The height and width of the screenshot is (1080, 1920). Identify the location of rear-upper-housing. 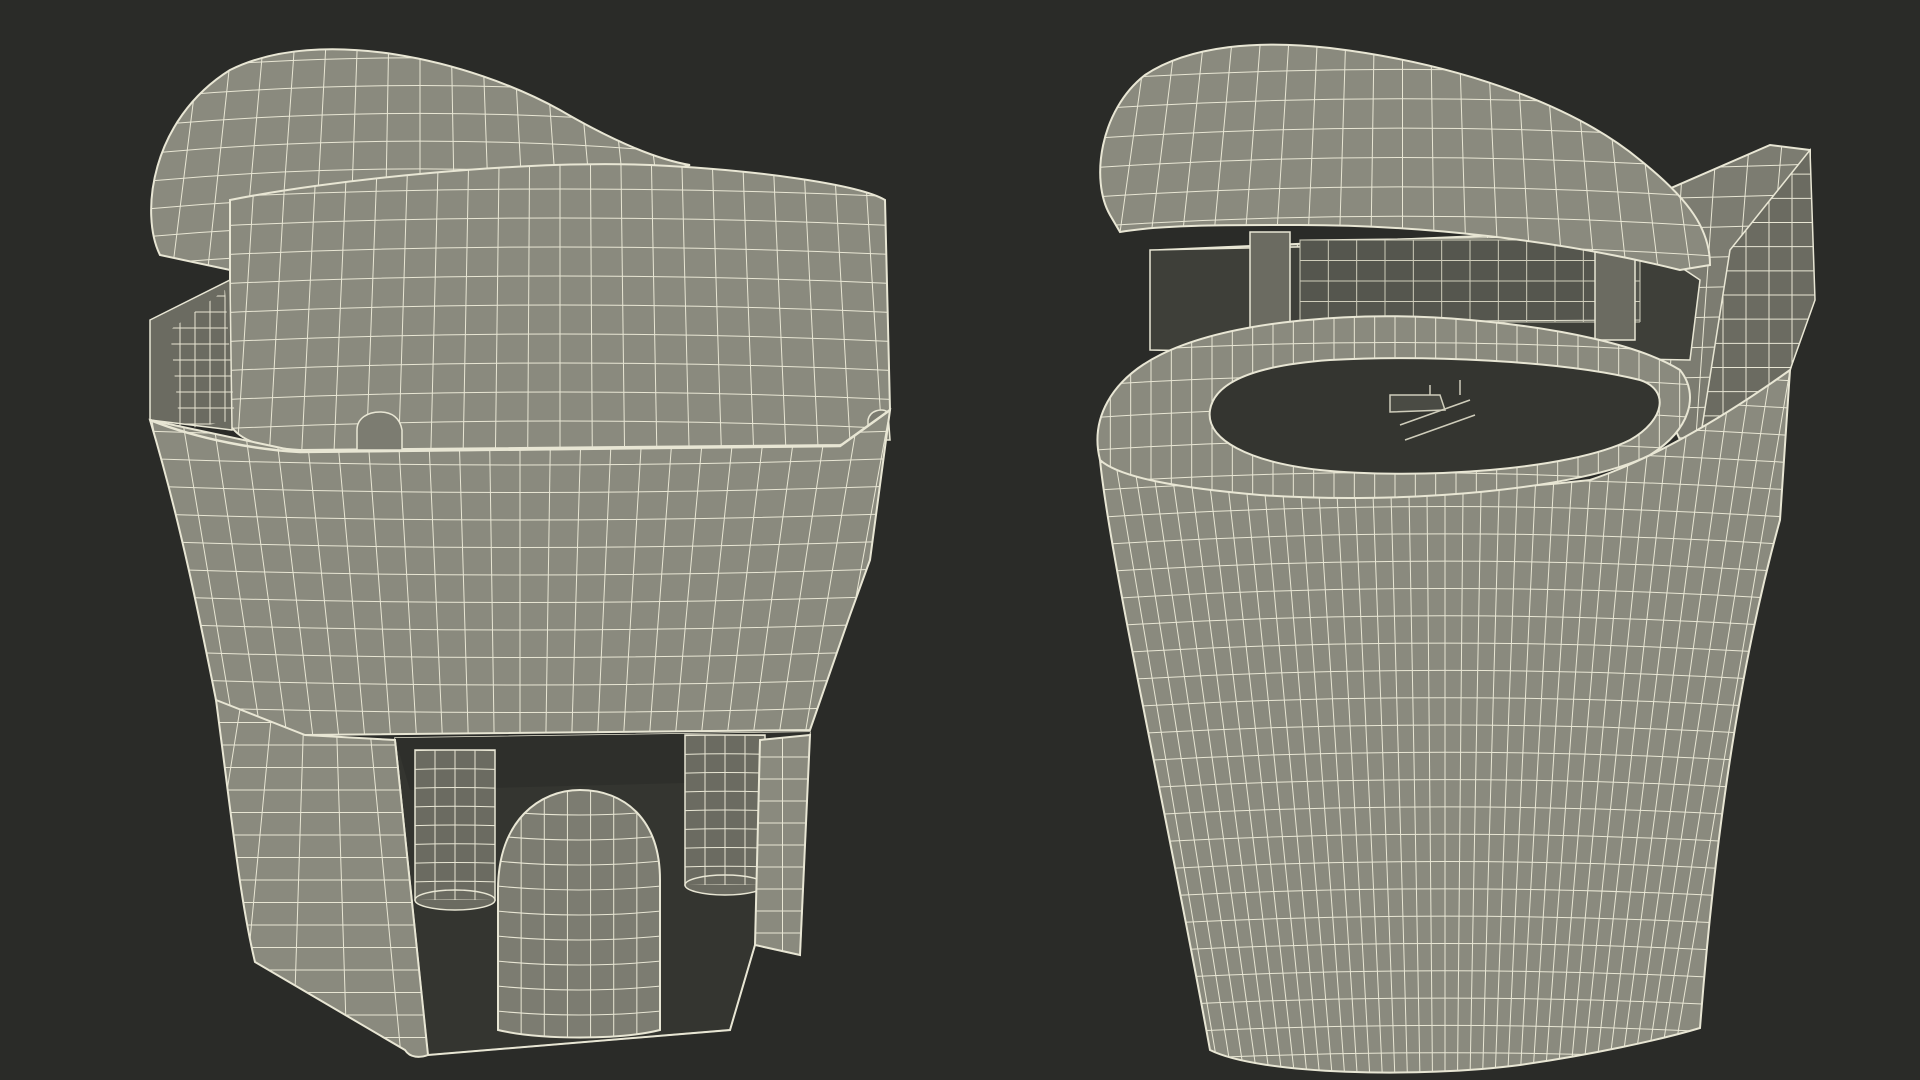
(560, 307).